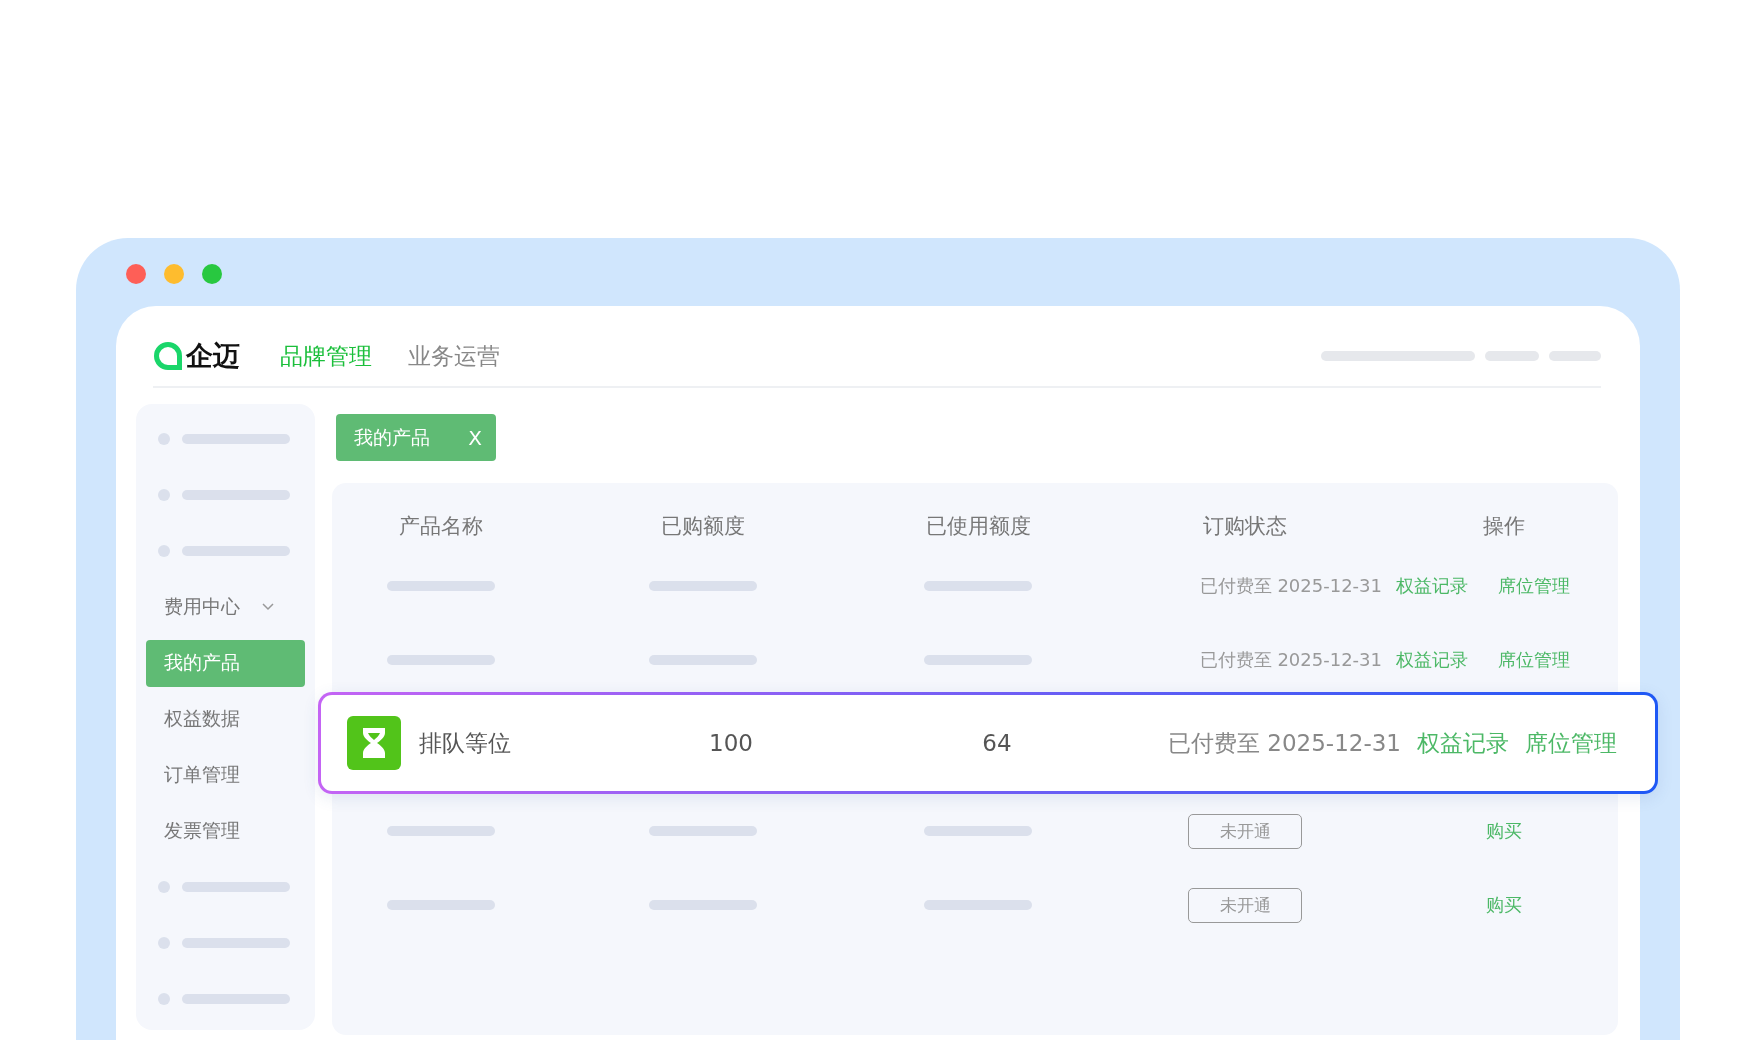 This screenshot has width=1756, height=1040. Describe the element at coordinates (202, 607) in the screenshot. I see `menu-group: 费用中心` at that location.